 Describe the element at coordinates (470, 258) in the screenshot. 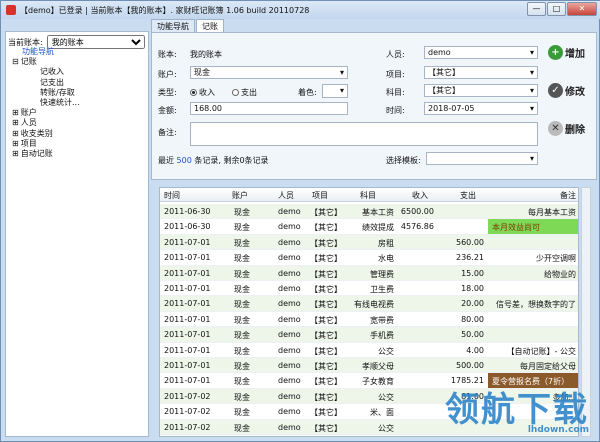

I see `table-cell: 236.21` at that location.